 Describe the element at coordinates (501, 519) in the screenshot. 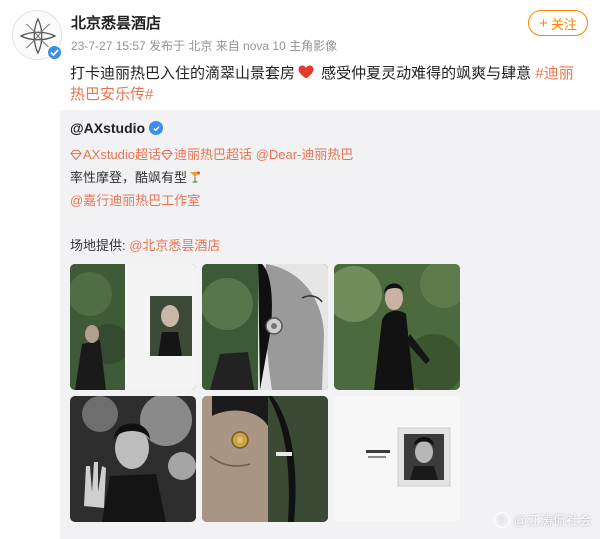

I see `watermark-icon: ◎` at that location.